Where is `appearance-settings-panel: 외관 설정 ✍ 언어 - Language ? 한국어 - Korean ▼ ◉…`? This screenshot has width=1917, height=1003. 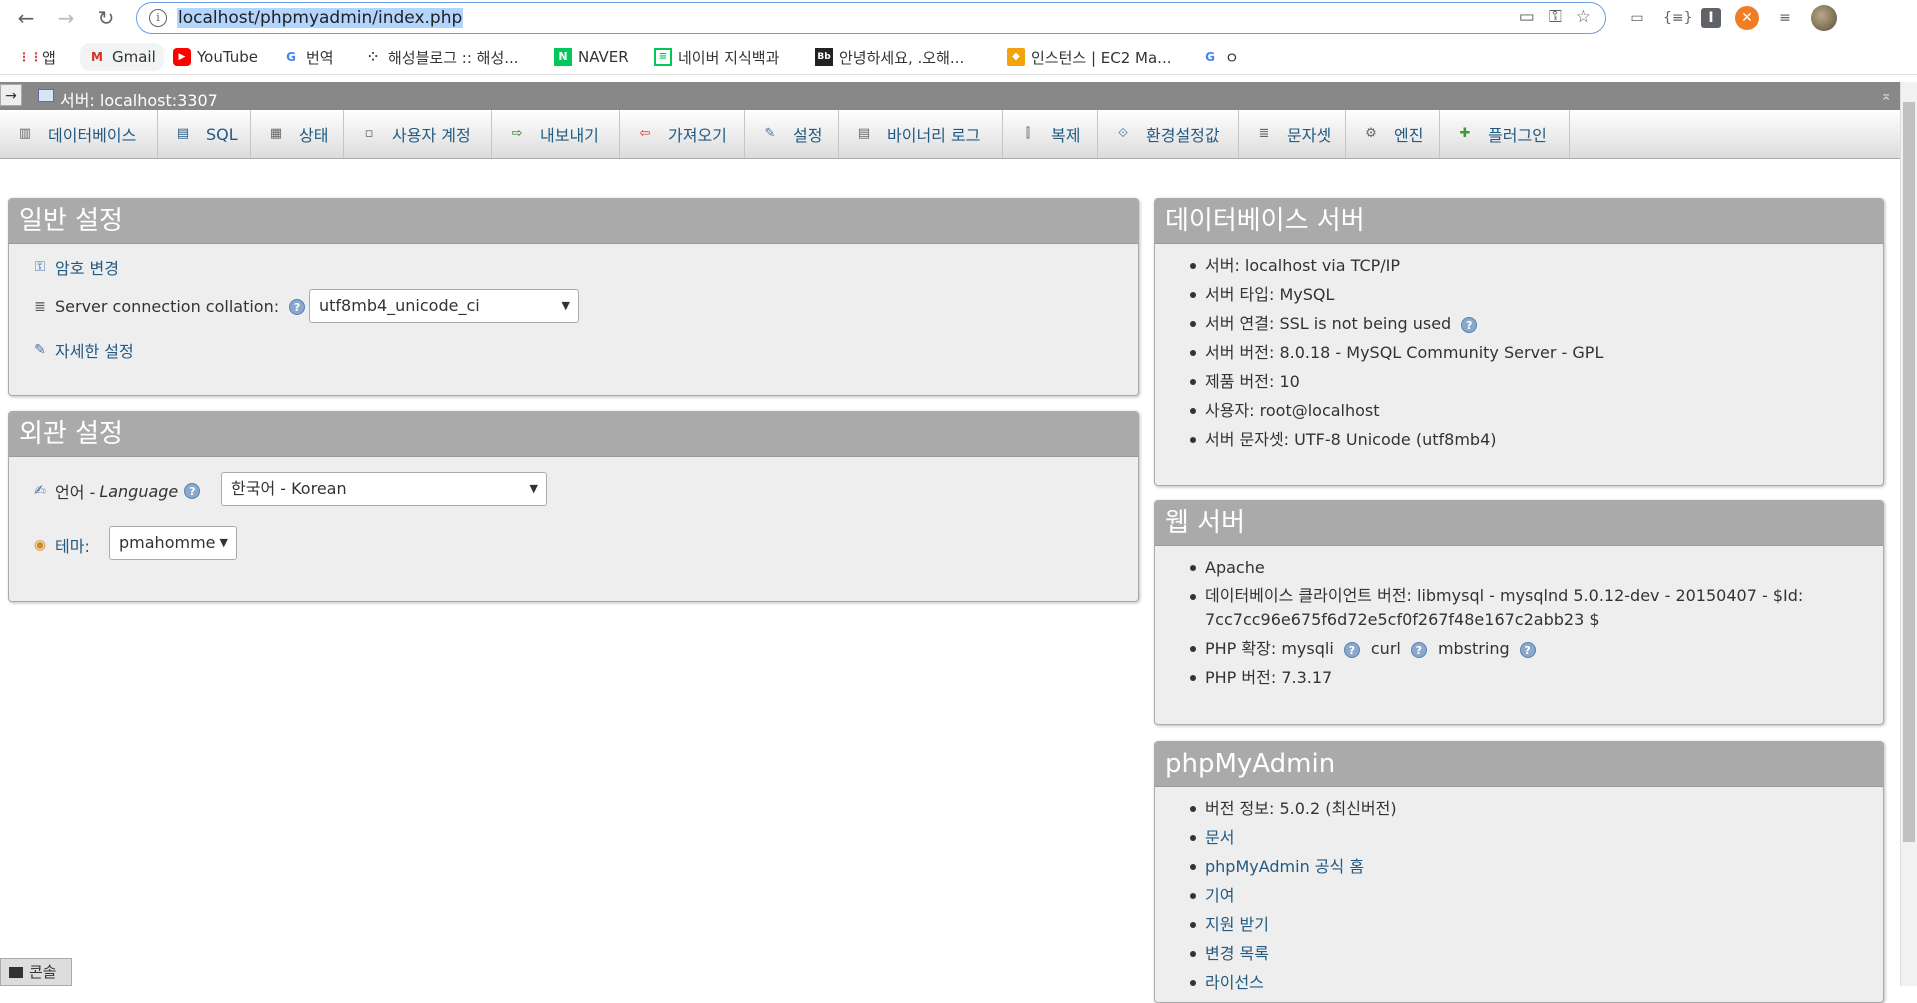 appearance-settings-panel: 외관 설정 ✍ 언어 - Language ? 한국어 - Korean ▼ ◉… is located at coordinates (573, 506).